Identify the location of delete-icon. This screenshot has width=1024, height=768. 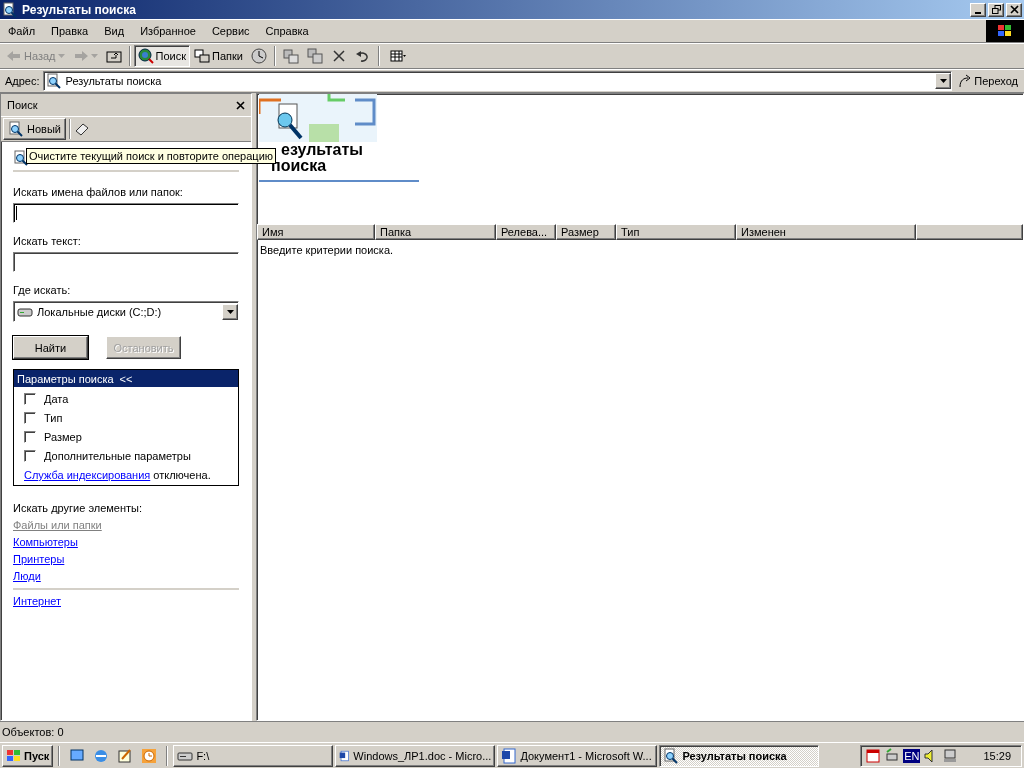
(338, 56).